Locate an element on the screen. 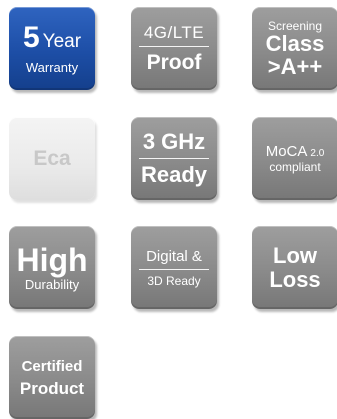 Image resolution: width=337 pixels, height=419 pixels. moca-label: MoCA is located at coordinates (286, 151).